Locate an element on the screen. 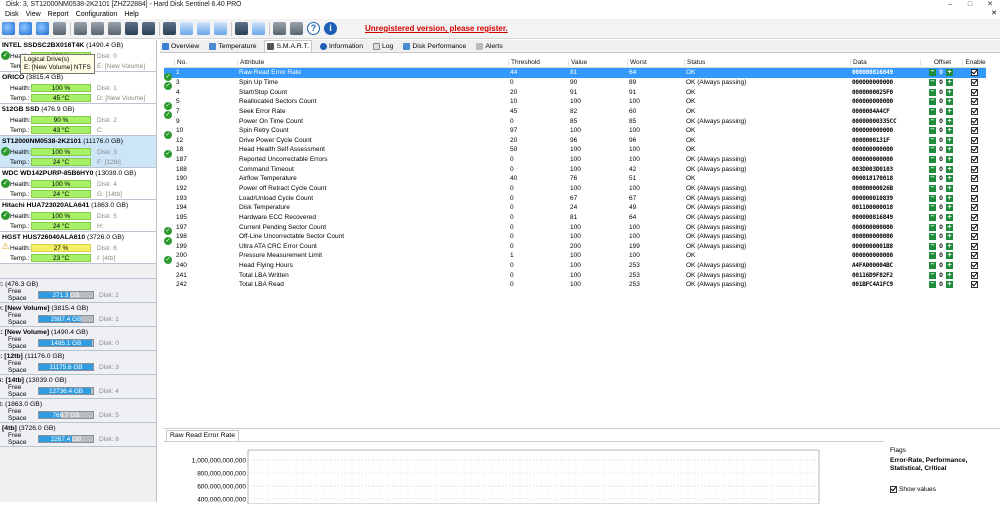 This screenshot has width=1000, height=506. refresh-all-icon is located at coordinates (25, 28).